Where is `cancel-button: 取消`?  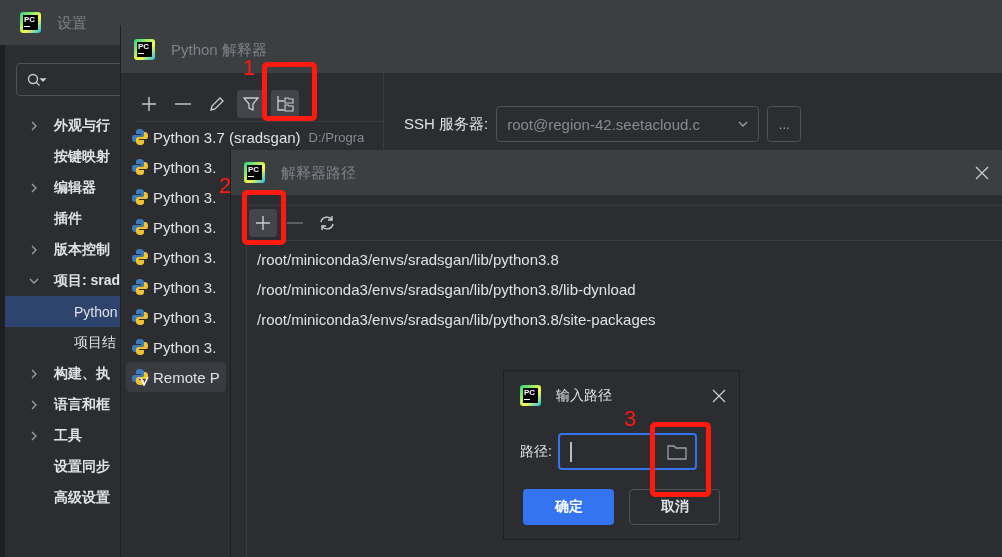
cancel-button: 取消 is located at coordinates (674, 507).